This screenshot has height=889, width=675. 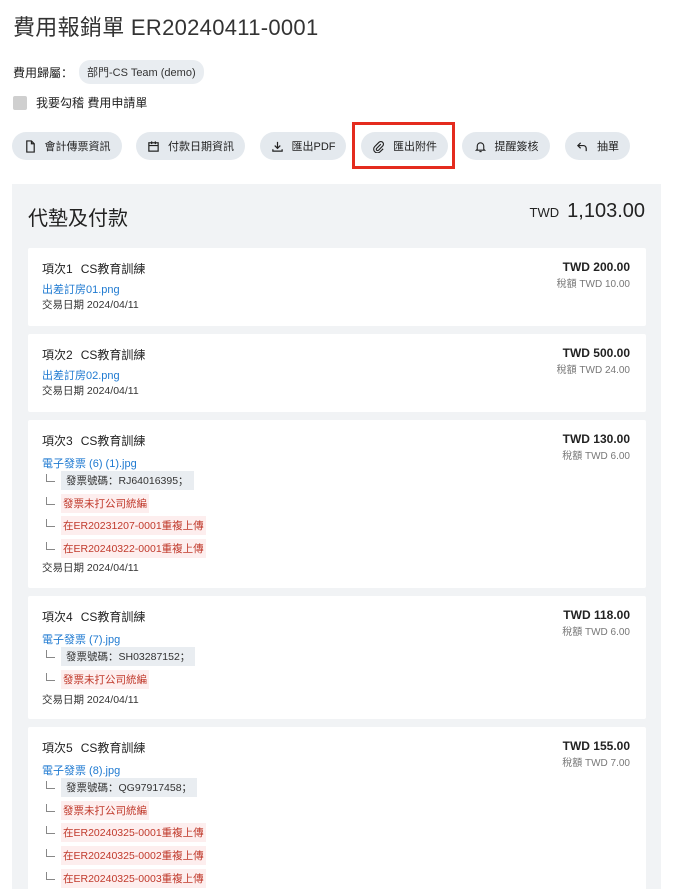 I want to click on item-amount: TWD 500.00 稅額 TWD 24.00, so click(x=593, y=361).